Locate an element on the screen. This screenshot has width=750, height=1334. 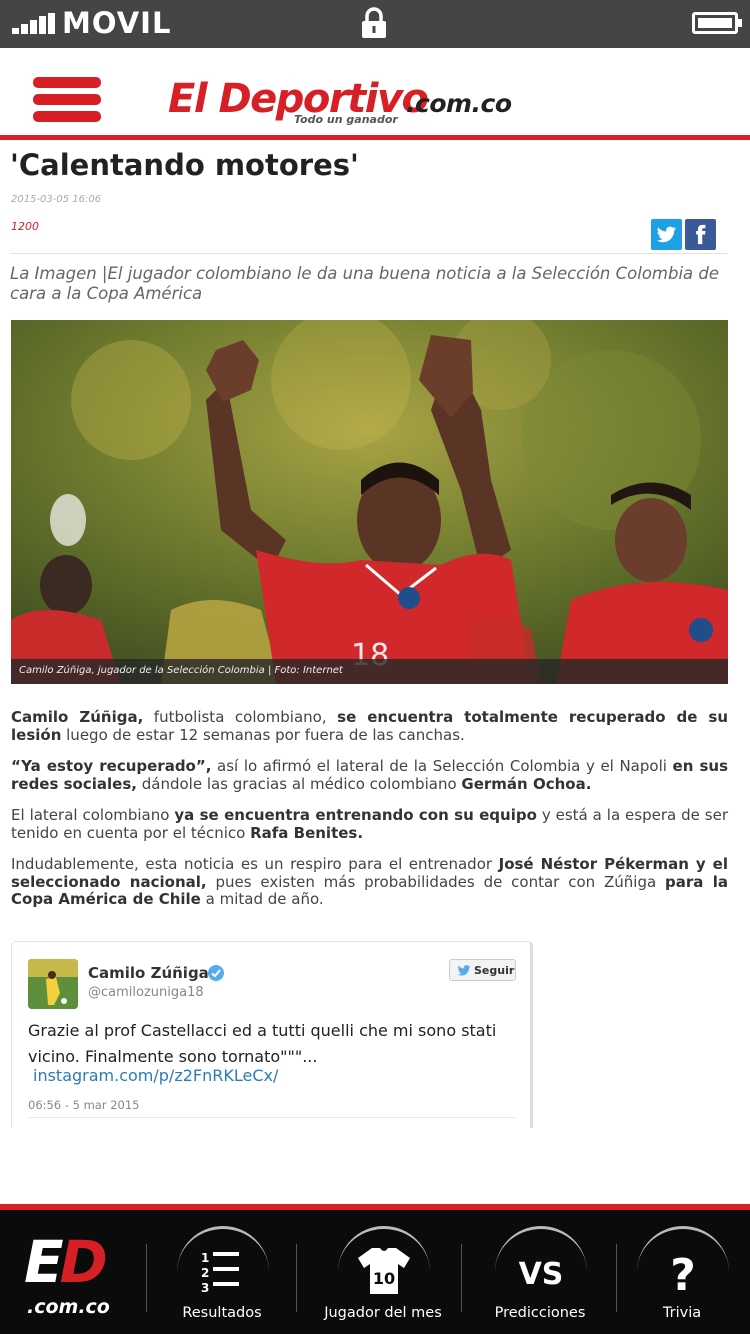
follow-label: Seguir is located at coordinates (494, 970).